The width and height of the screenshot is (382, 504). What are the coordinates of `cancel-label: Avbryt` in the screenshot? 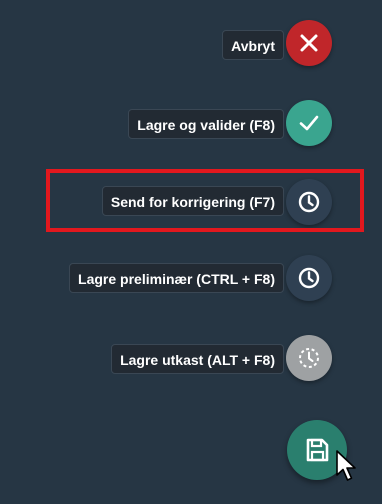 It's located at (253, 45).